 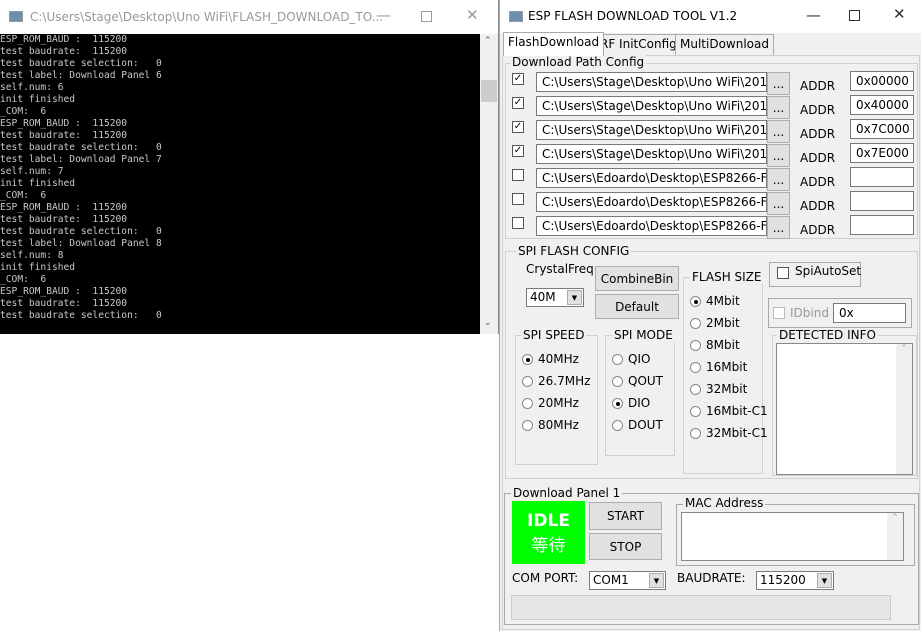 I want to click on flash-size-legend: FLASH SIZE, so click(x=727, y=277).